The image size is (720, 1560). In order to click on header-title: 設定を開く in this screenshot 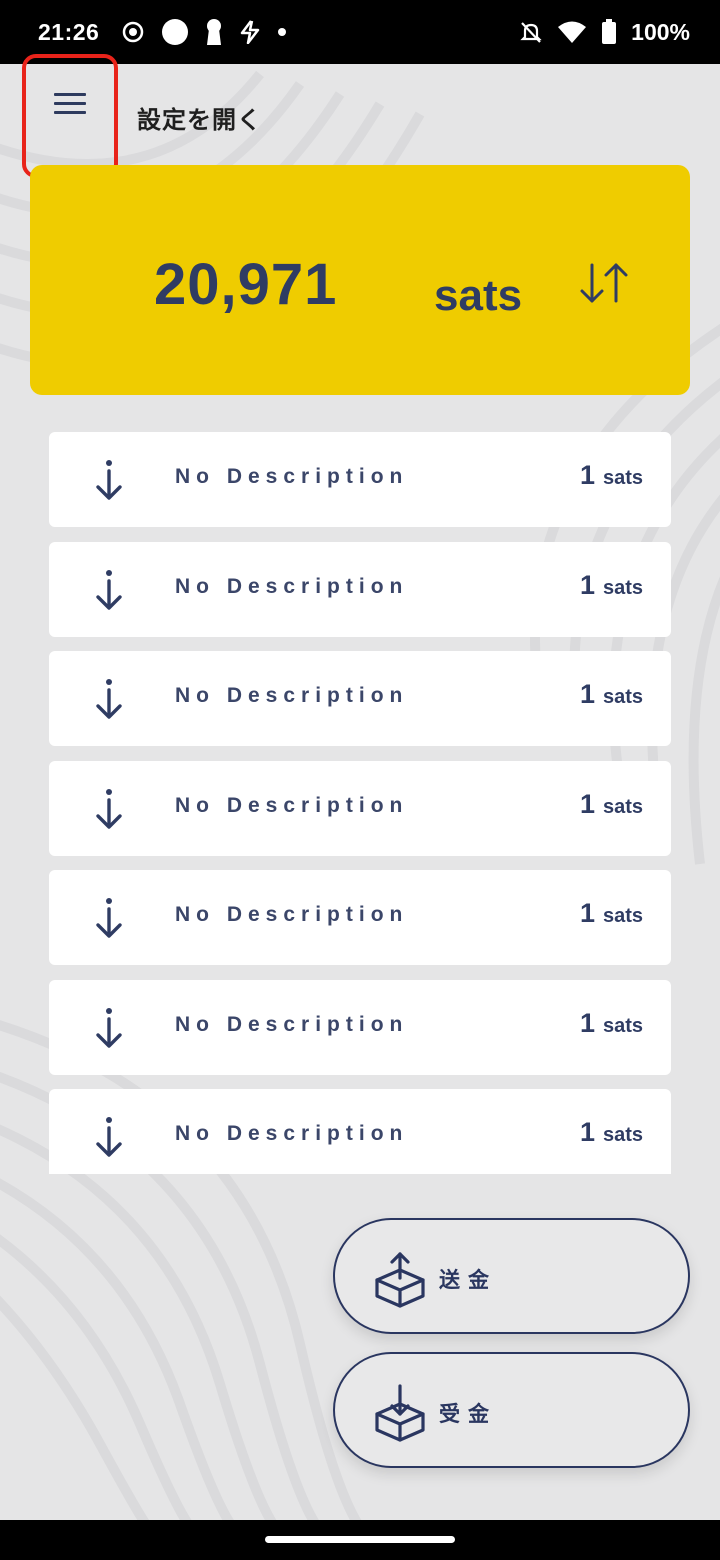, I will do `click(199, 117)`.